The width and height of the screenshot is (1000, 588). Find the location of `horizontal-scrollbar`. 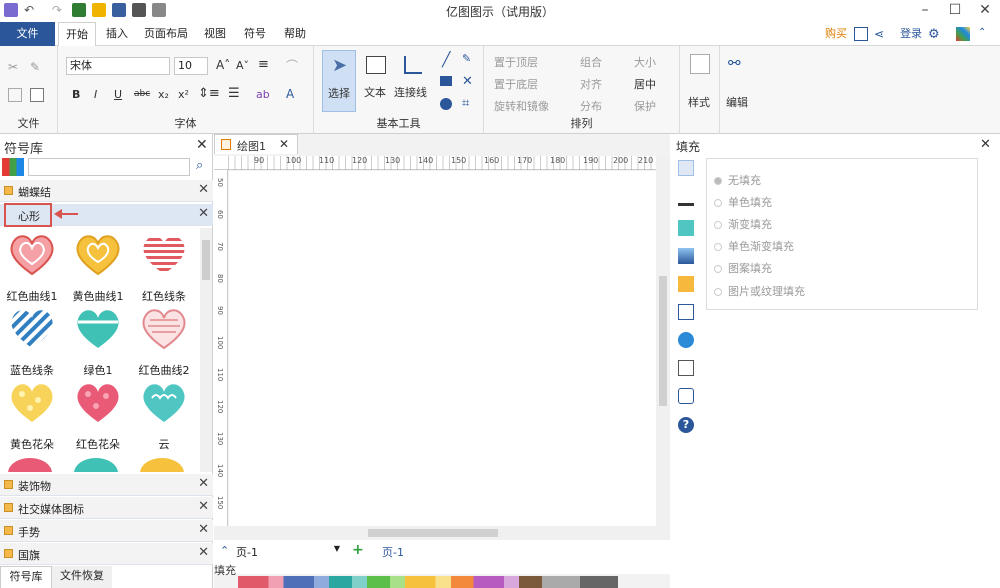

horizontal-scrollbar is located at coordinates (442, 533).